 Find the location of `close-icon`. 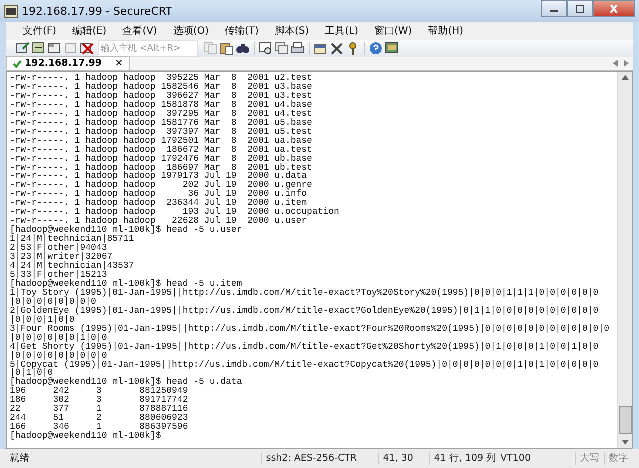

close-icon is located at coordinates (614, 8).